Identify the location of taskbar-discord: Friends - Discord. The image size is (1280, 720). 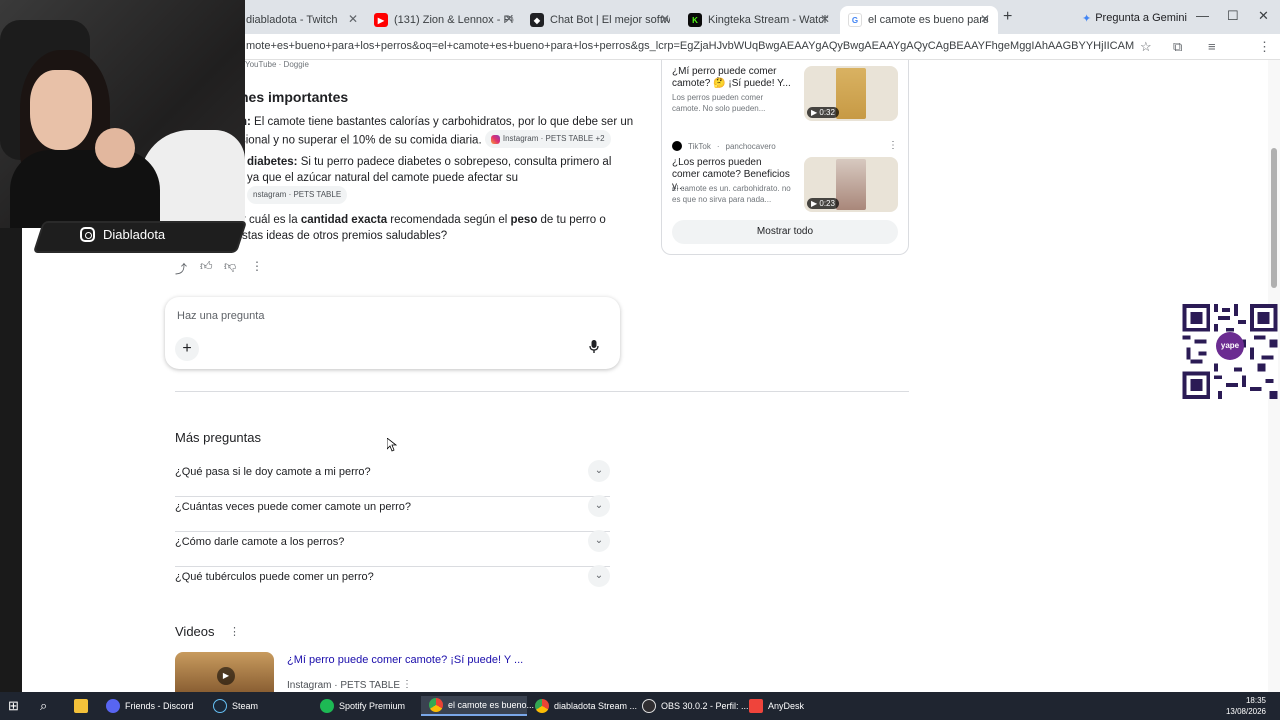
(150, 706).